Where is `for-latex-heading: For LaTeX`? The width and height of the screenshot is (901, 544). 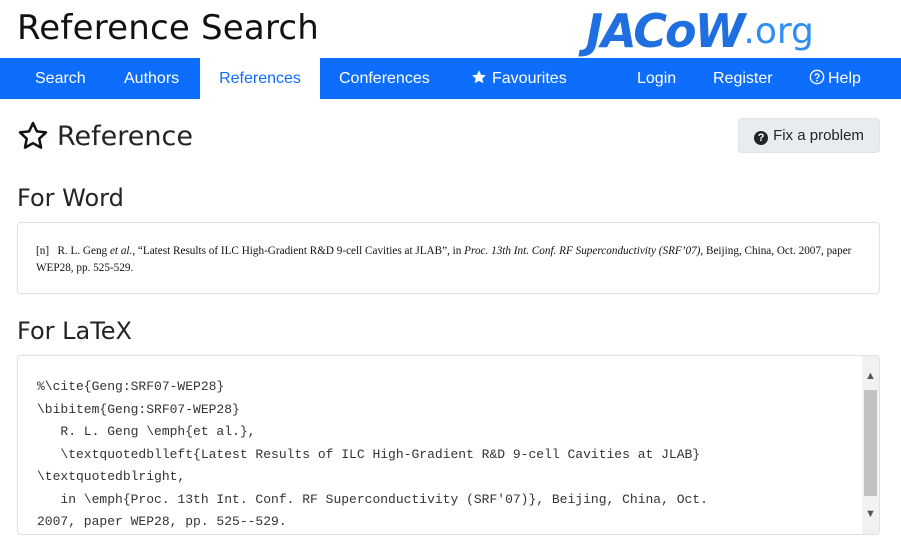 for-latex-heading: For LaTeX is located at coordinates (74, 331).